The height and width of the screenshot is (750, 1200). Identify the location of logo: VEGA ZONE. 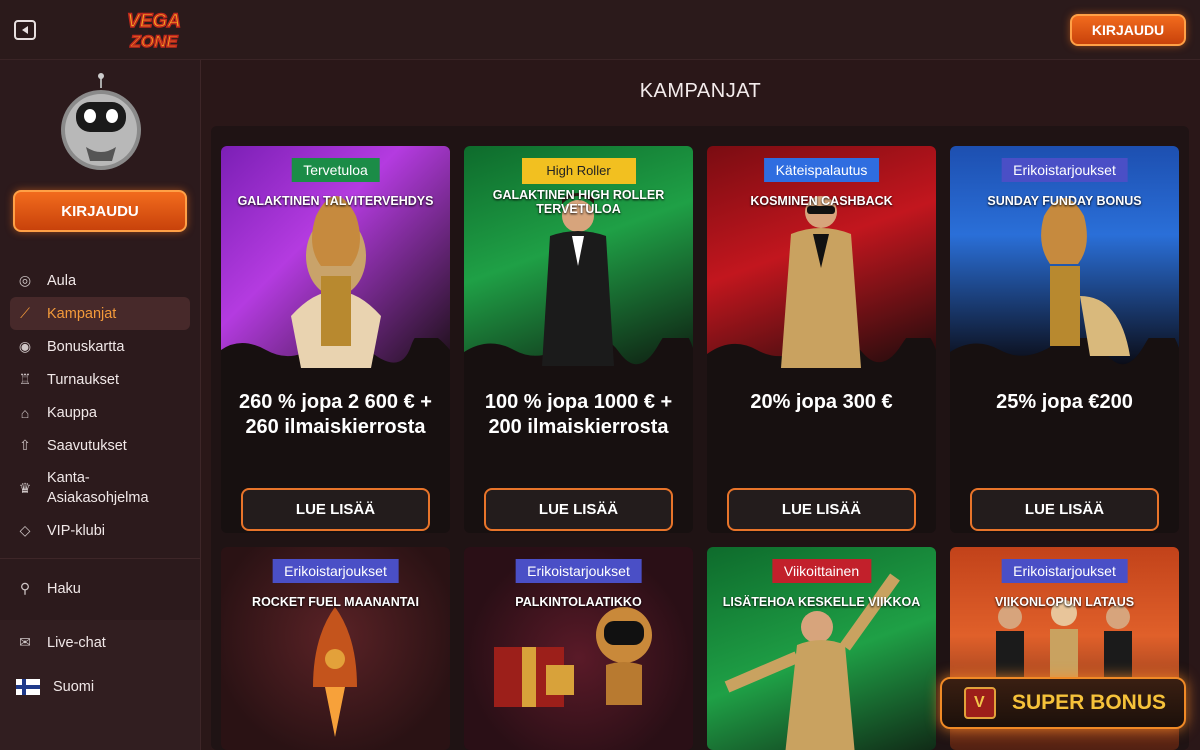
(154, 29).